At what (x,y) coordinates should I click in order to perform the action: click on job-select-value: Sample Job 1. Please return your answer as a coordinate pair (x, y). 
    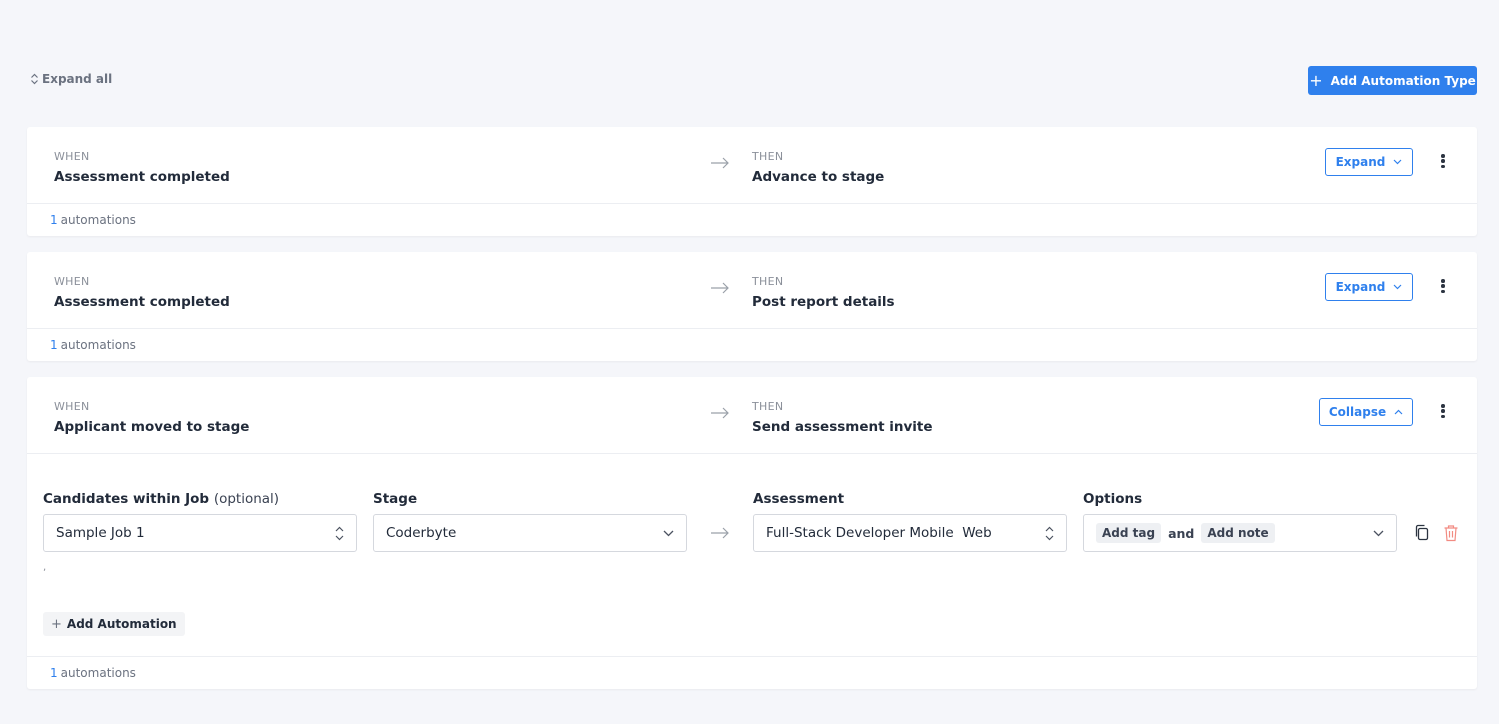
    Looking at the image, I should click on (100, 533).